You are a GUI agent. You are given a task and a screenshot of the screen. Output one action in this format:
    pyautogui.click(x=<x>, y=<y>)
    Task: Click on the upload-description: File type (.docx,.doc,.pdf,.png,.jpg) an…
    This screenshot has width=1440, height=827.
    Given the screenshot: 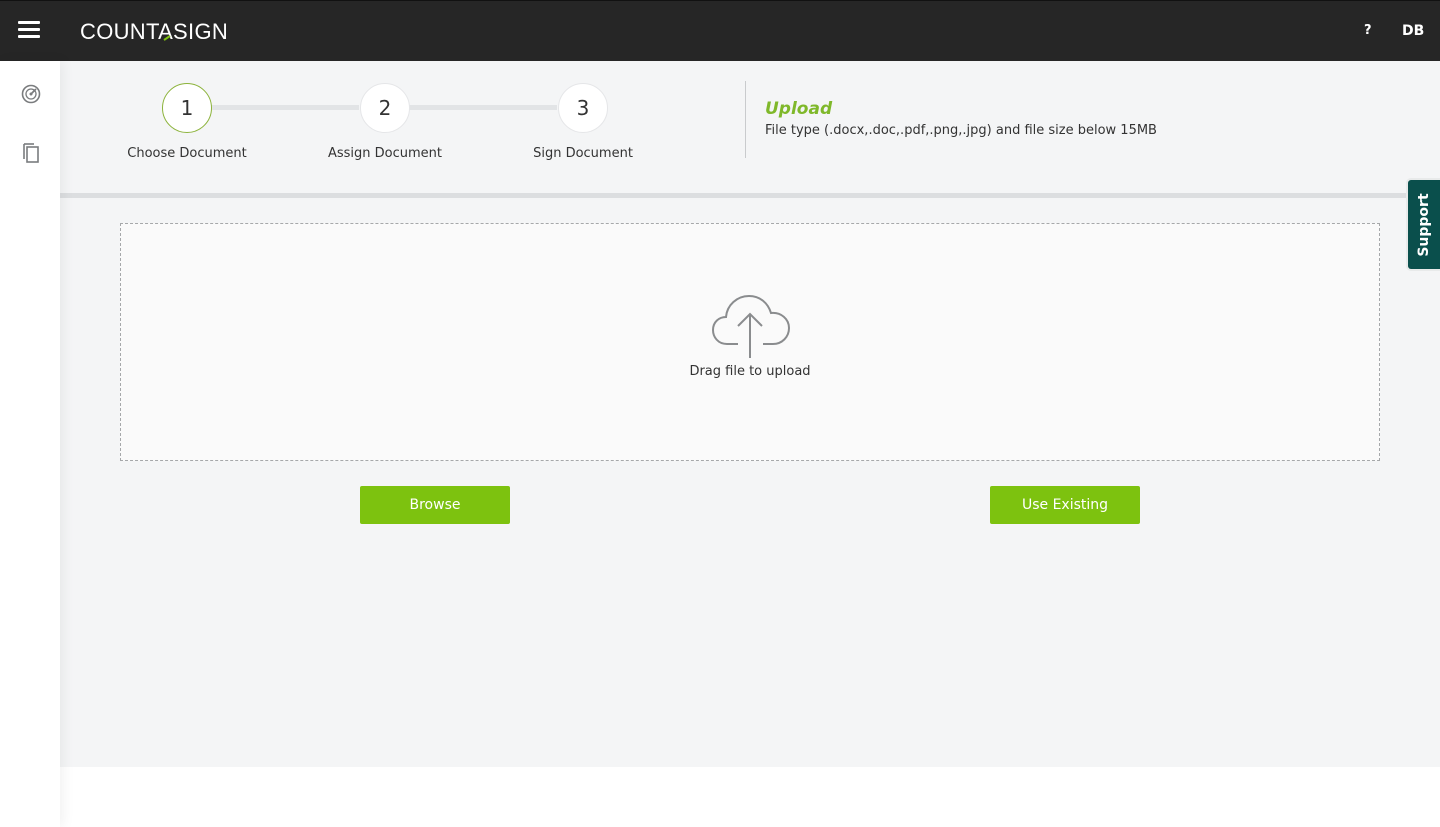 What is the action you would take?
    pyautogui.click(x=961, y=130)
    